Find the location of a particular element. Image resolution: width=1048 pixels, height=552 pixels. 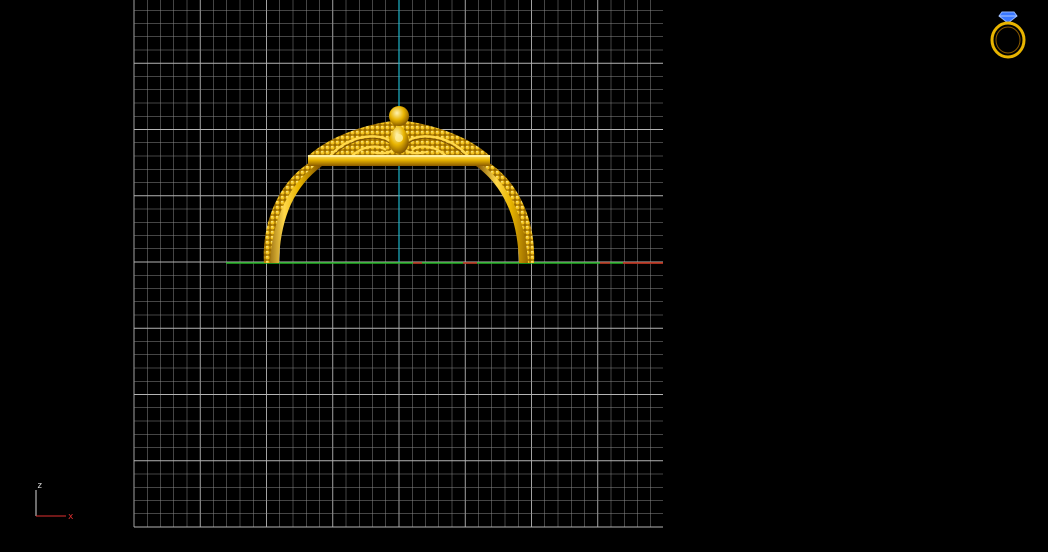

gem-icon is located at coordinates (1008, 17).